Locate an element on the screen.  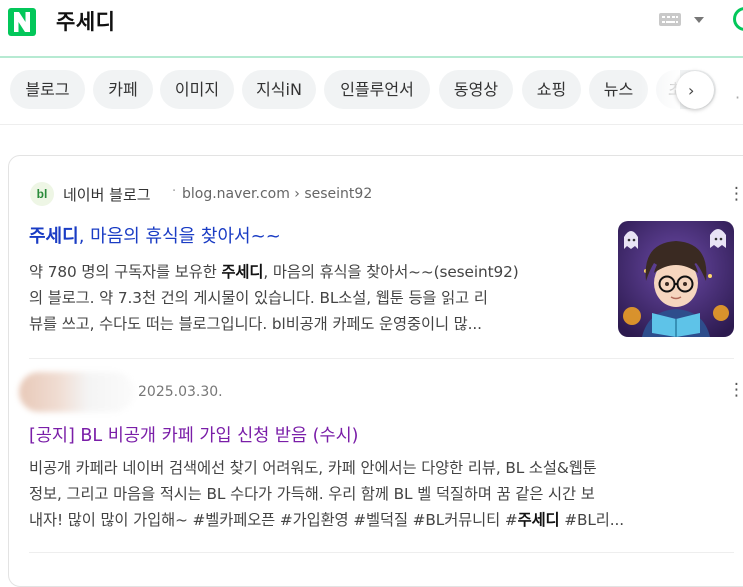
tabs-next-button: › is located at coordinates (695, 90).